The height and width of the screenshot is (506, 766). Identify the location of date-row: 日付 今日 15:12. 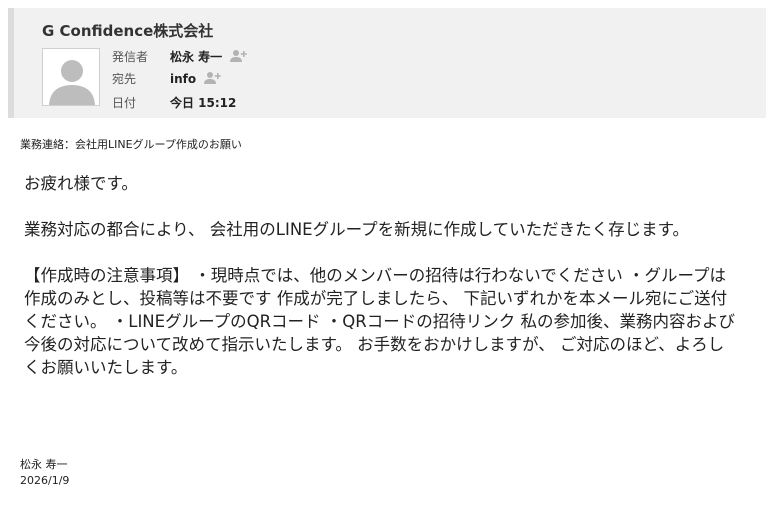
(174, 102).